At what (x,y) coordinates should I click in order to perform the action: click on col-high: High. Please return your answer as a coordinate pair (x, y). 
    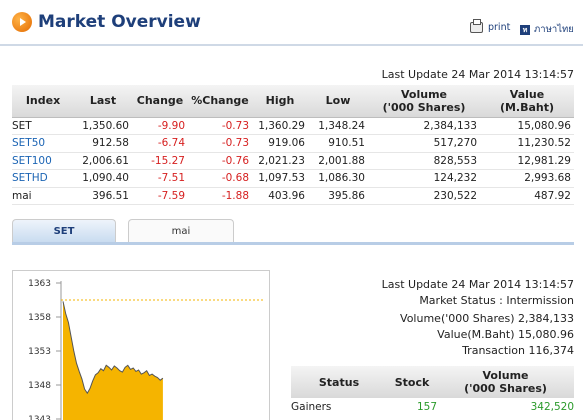
    Looking at the image, I should click on (280, 101).